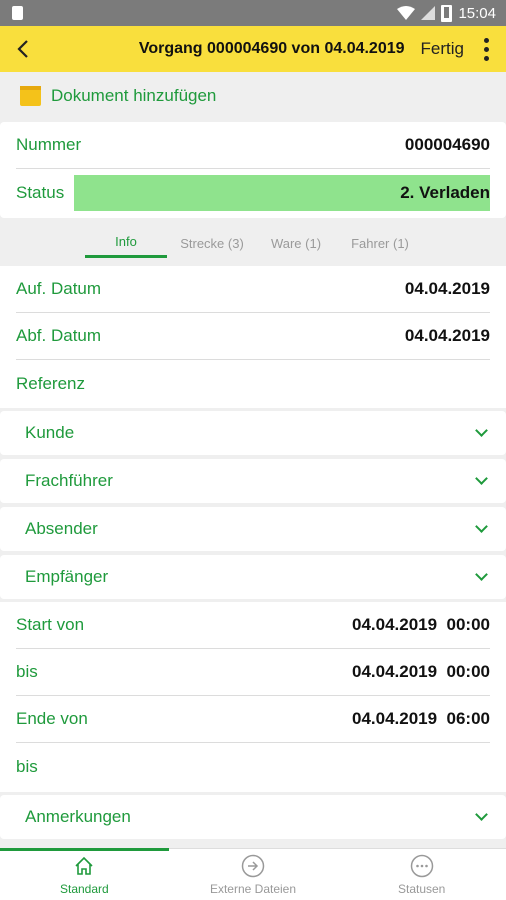 This screenshot has height=900, width=506. Describe the element at coordinates (253, 289) in the screenshot. I see `order-date-row: Auf. Datum 04.04.2019` at that location.